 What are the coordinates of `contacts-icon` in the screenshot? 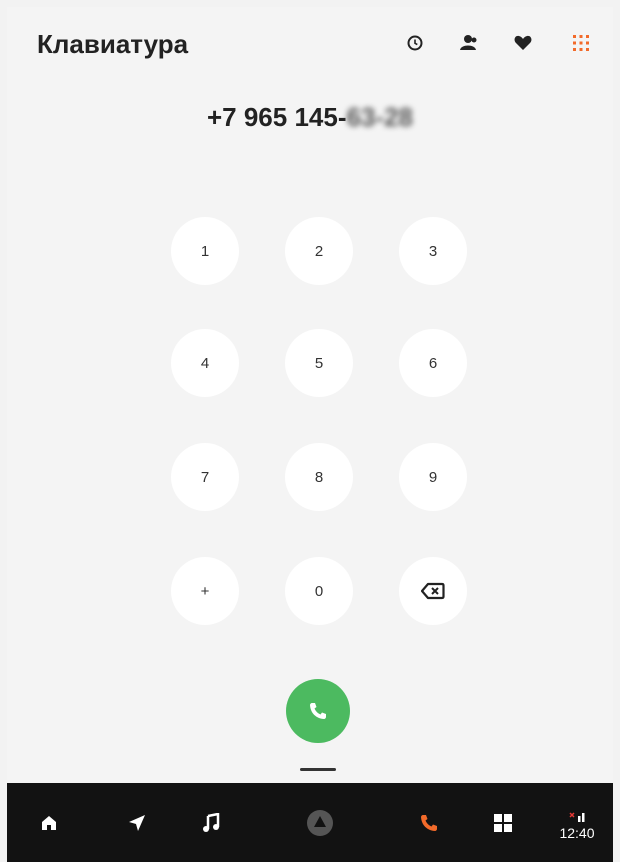 It's located at (469, 43).